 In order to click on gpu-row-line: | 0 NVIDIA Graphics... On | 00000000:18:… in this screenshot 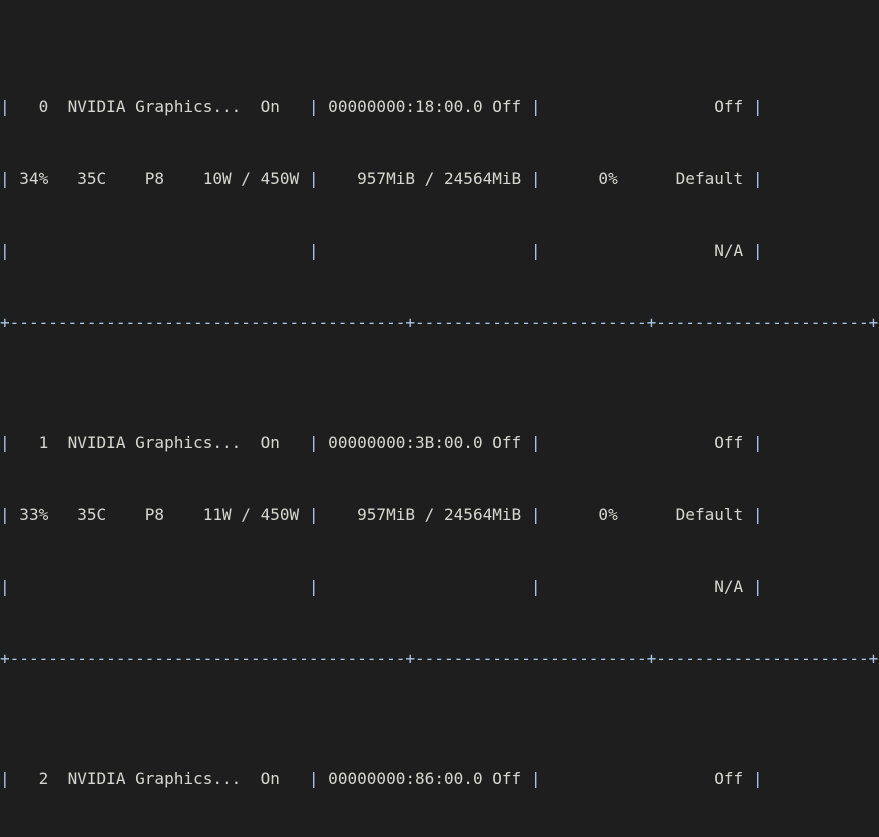, I will do `click(381, 106)`.